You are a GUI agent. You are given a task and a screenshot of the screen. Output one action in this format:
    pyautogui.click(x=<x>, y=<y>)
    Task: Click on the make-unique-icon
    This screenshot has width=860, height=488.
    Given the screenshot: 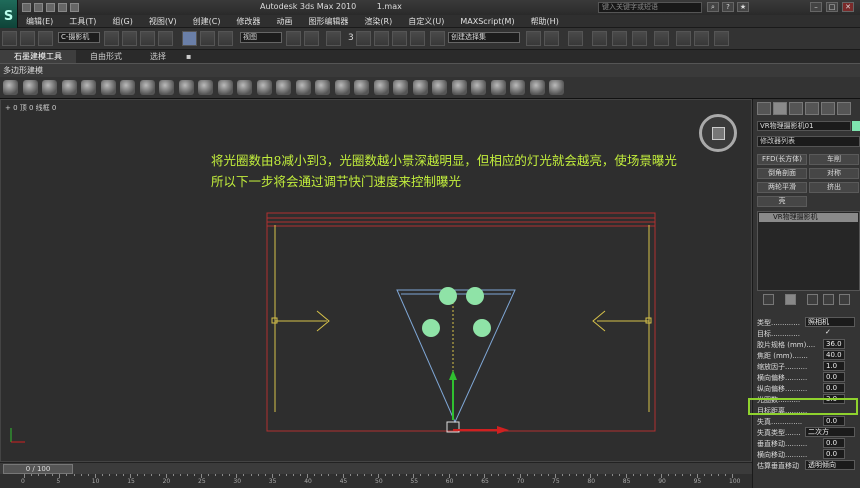 What is the action you would take?
    pyautogui.click(x=812, y=299)
    